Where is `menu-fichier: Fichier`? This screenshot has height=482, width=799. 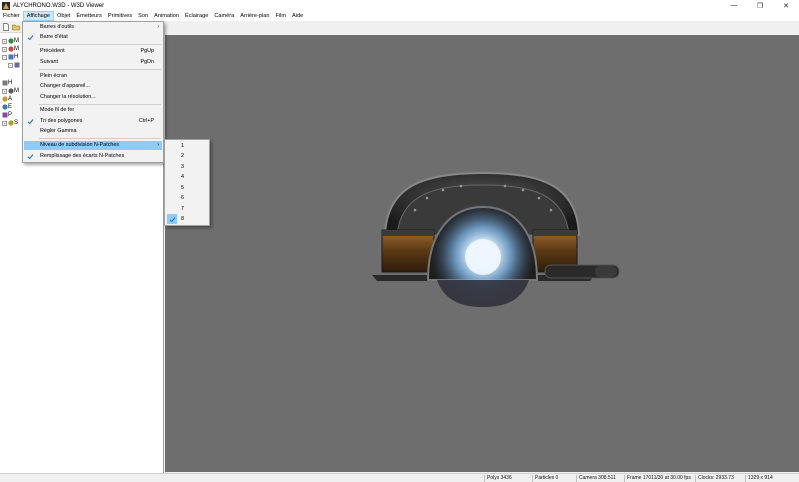
menu-fichier: Fichier is located at coordinates (11, 16).